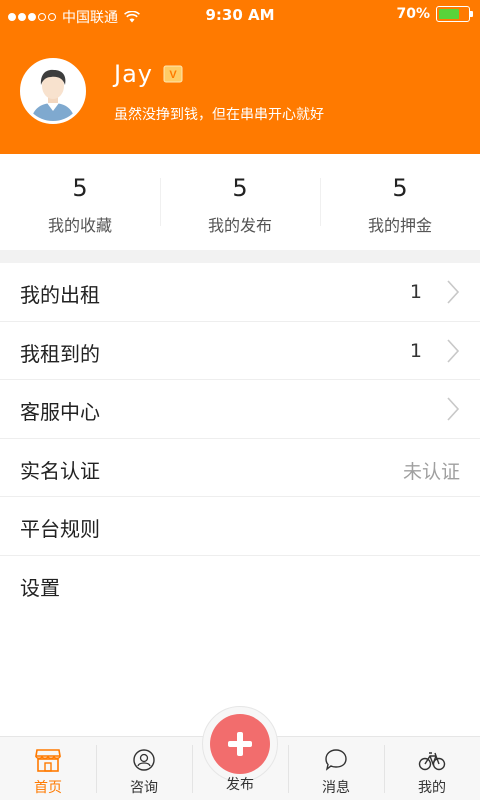  I want to click on menu-item-label: 平台规则, so click(60, 529).